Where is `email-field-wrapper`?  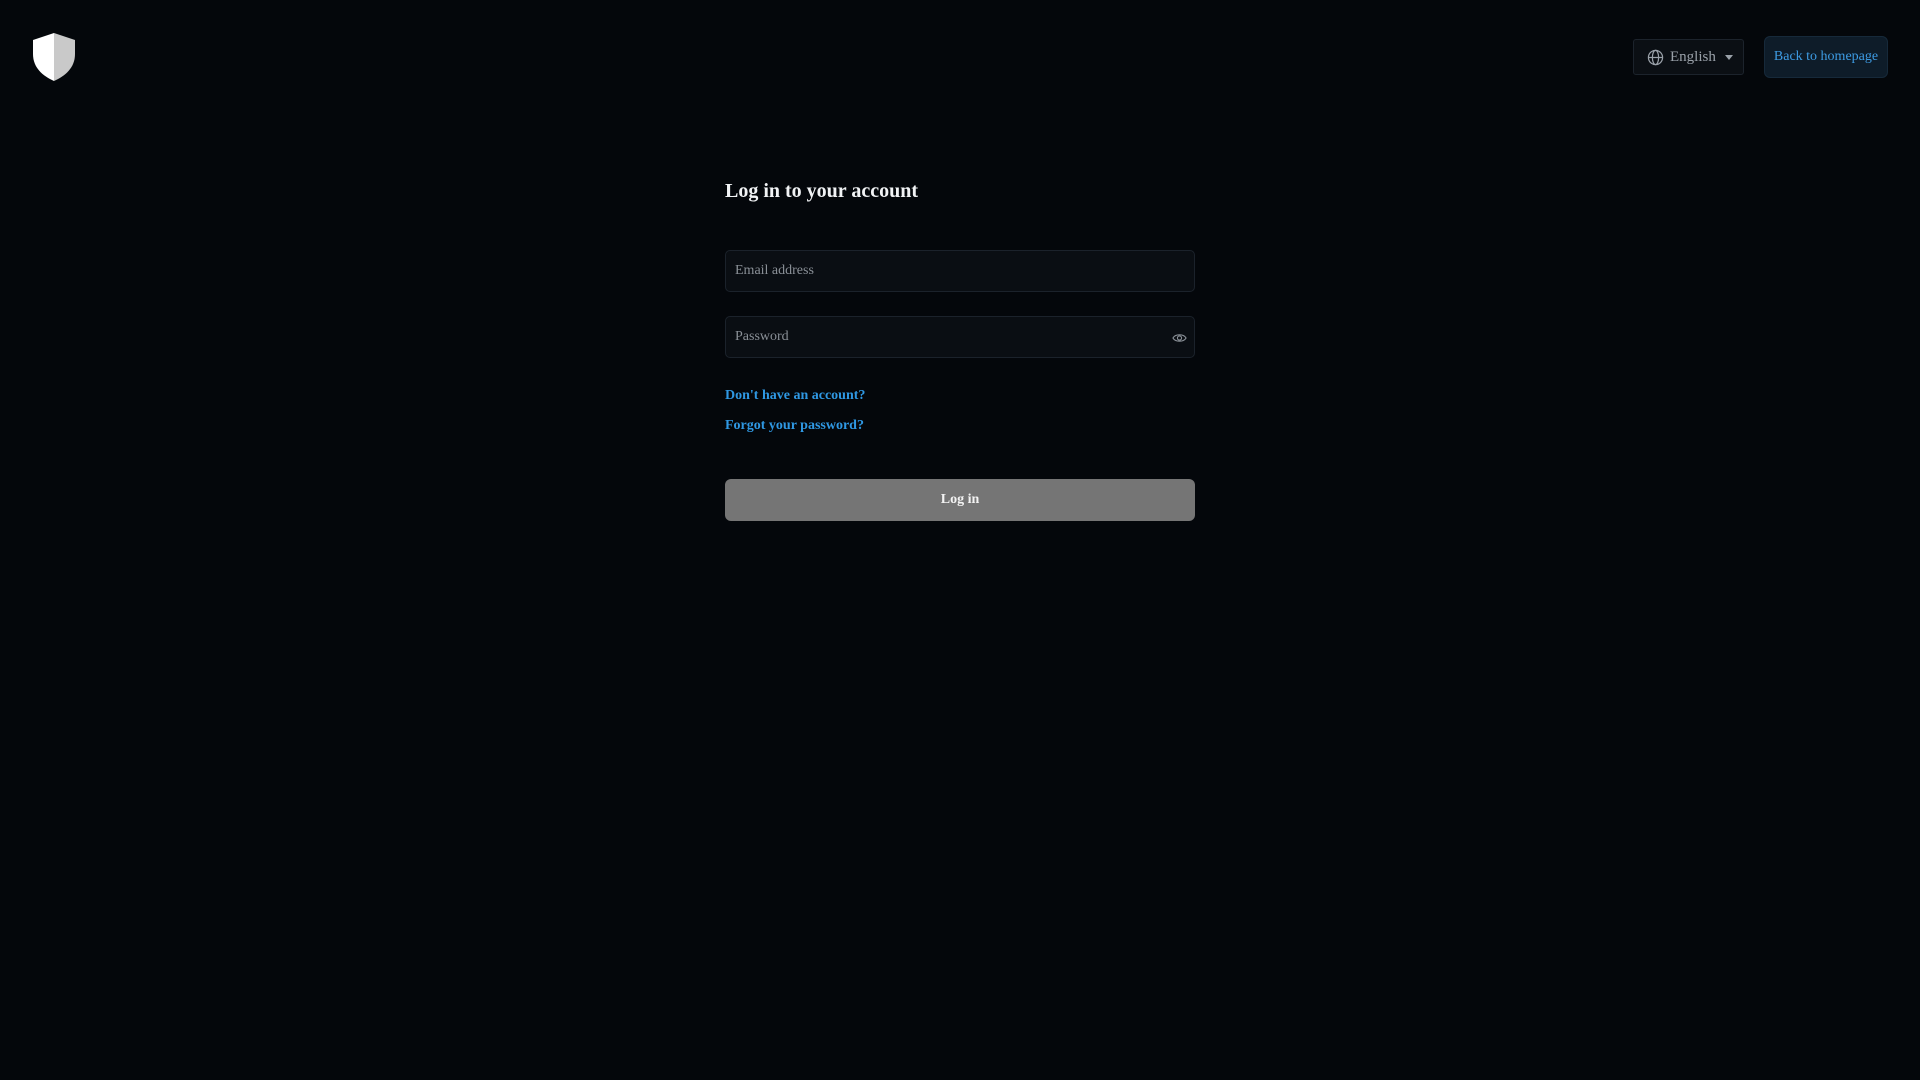
email-field-wrapper is located at coordinates (960, 271).